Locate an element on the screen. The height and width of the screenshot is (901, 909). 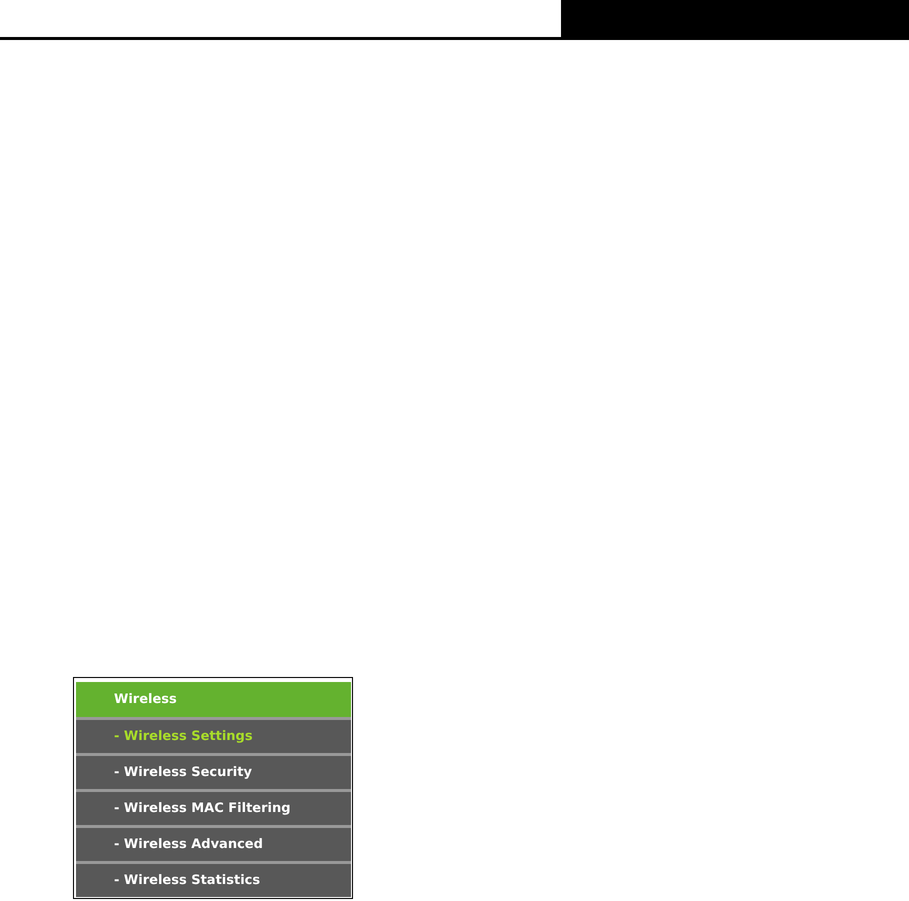
menu-item: - Wireless MAC Filtering is located at coordinates (213, 808).